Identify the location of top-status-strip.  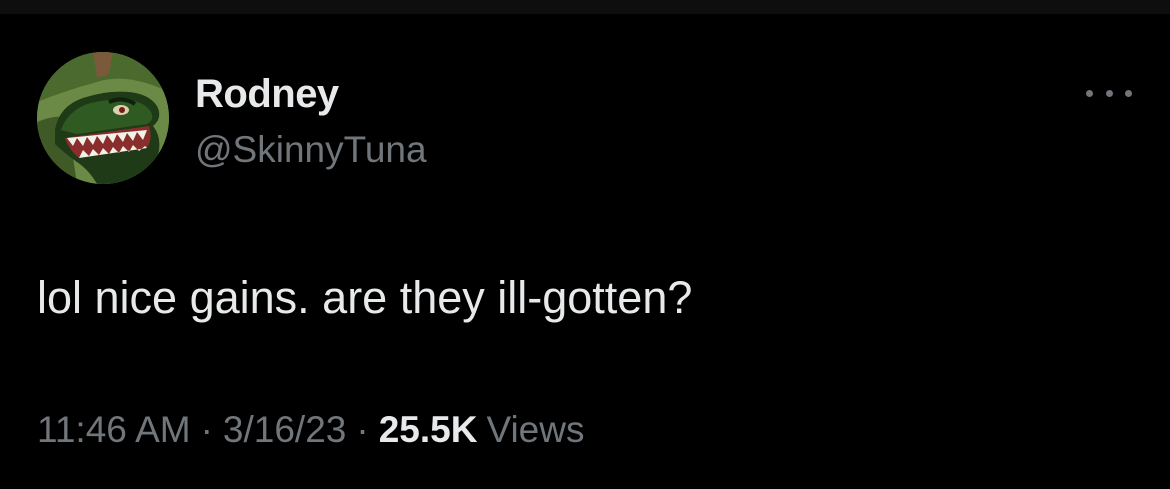
(585, 7).